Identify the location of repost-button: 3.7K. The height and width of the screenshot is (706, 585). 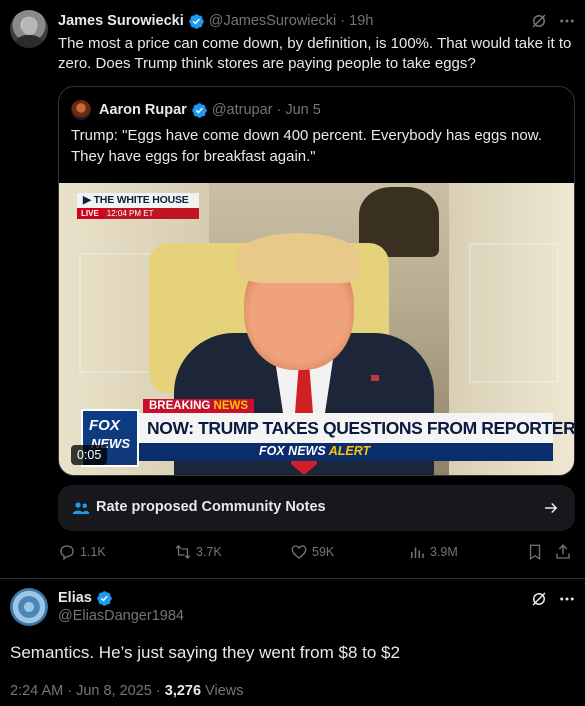
(198, 552).